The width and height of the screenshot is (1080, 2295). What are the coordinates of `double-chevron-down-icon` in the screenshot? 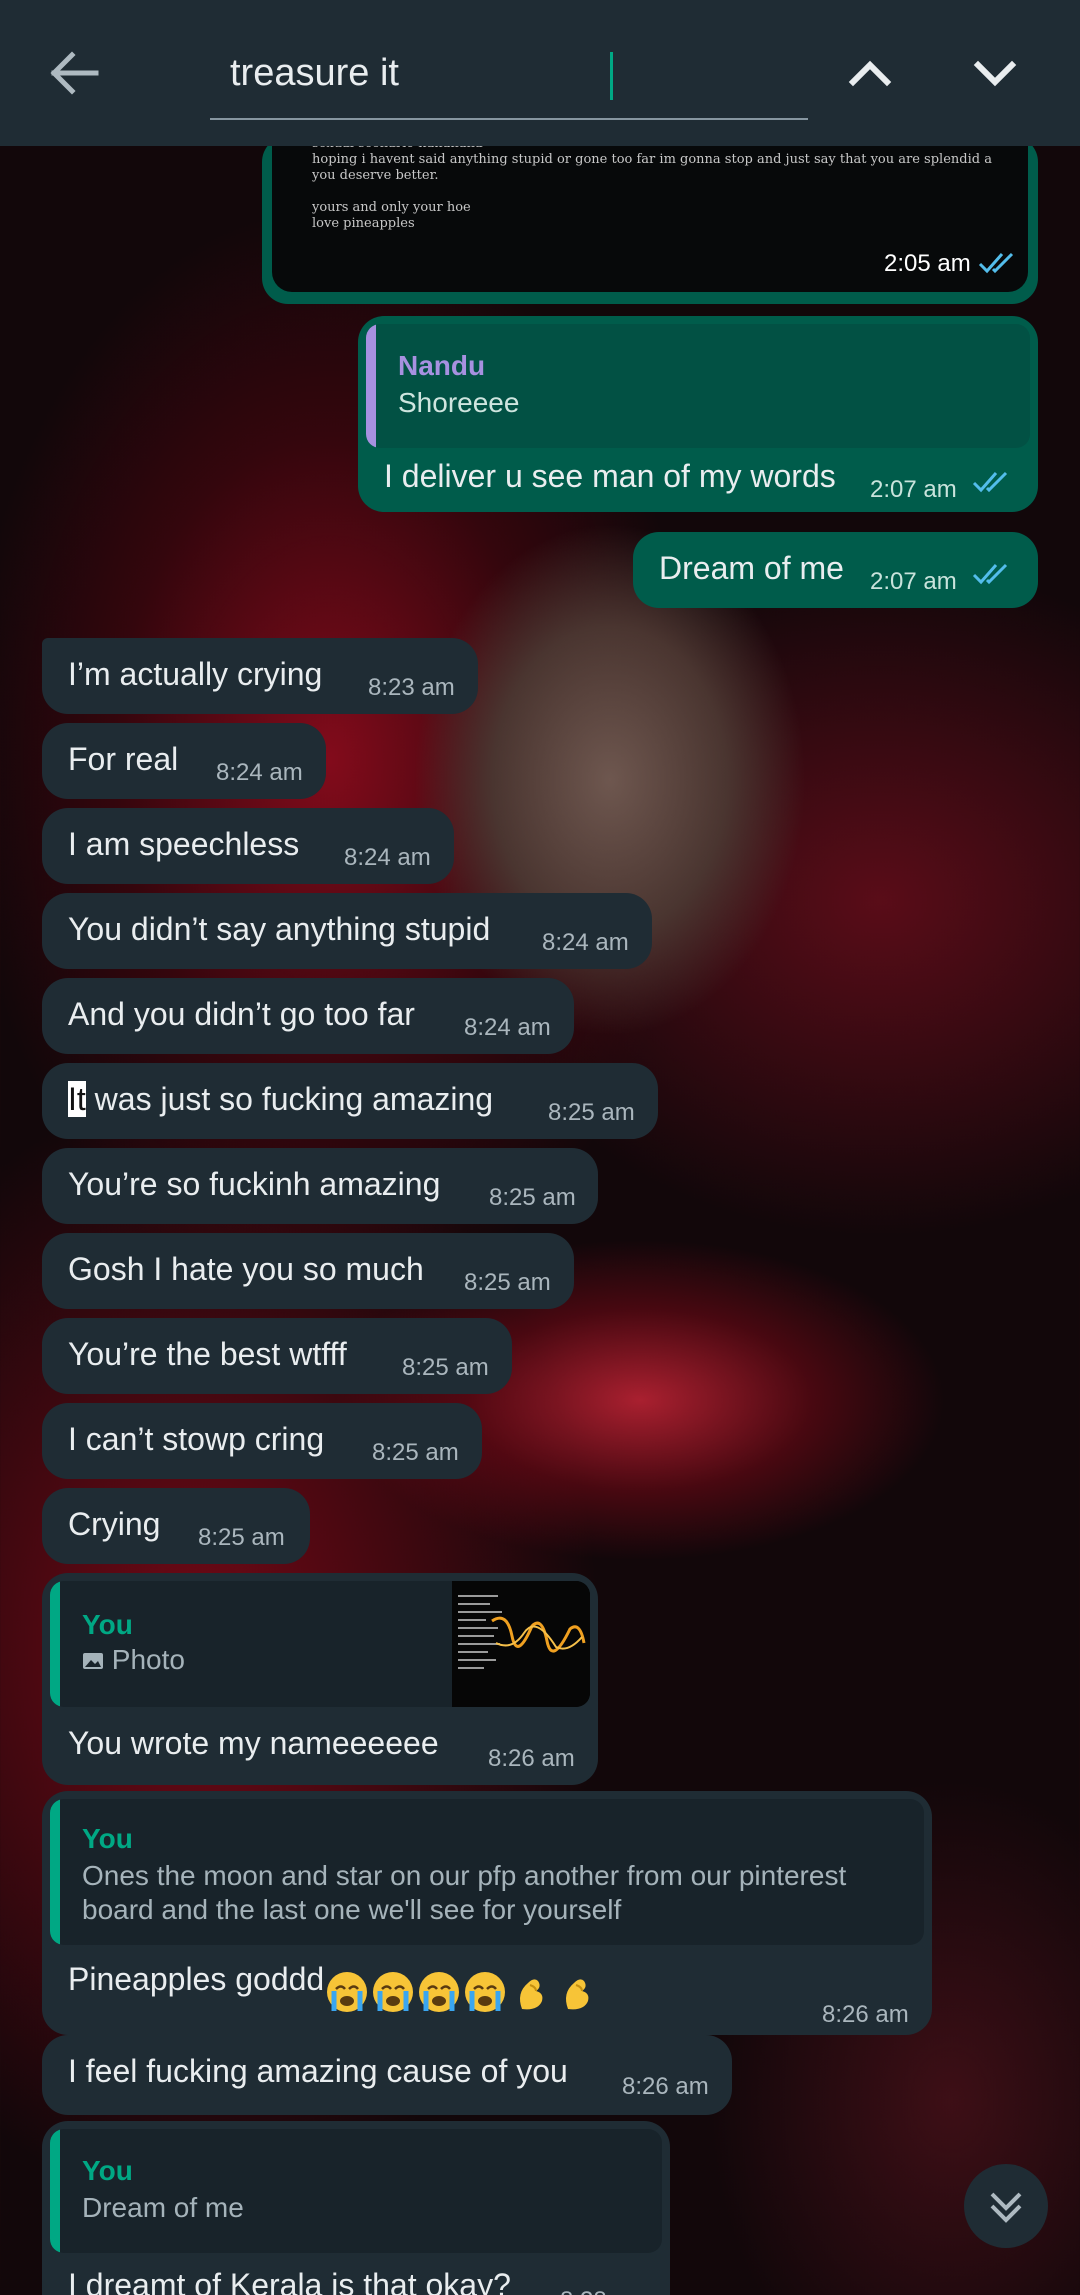 It's located at (1006, 2207).